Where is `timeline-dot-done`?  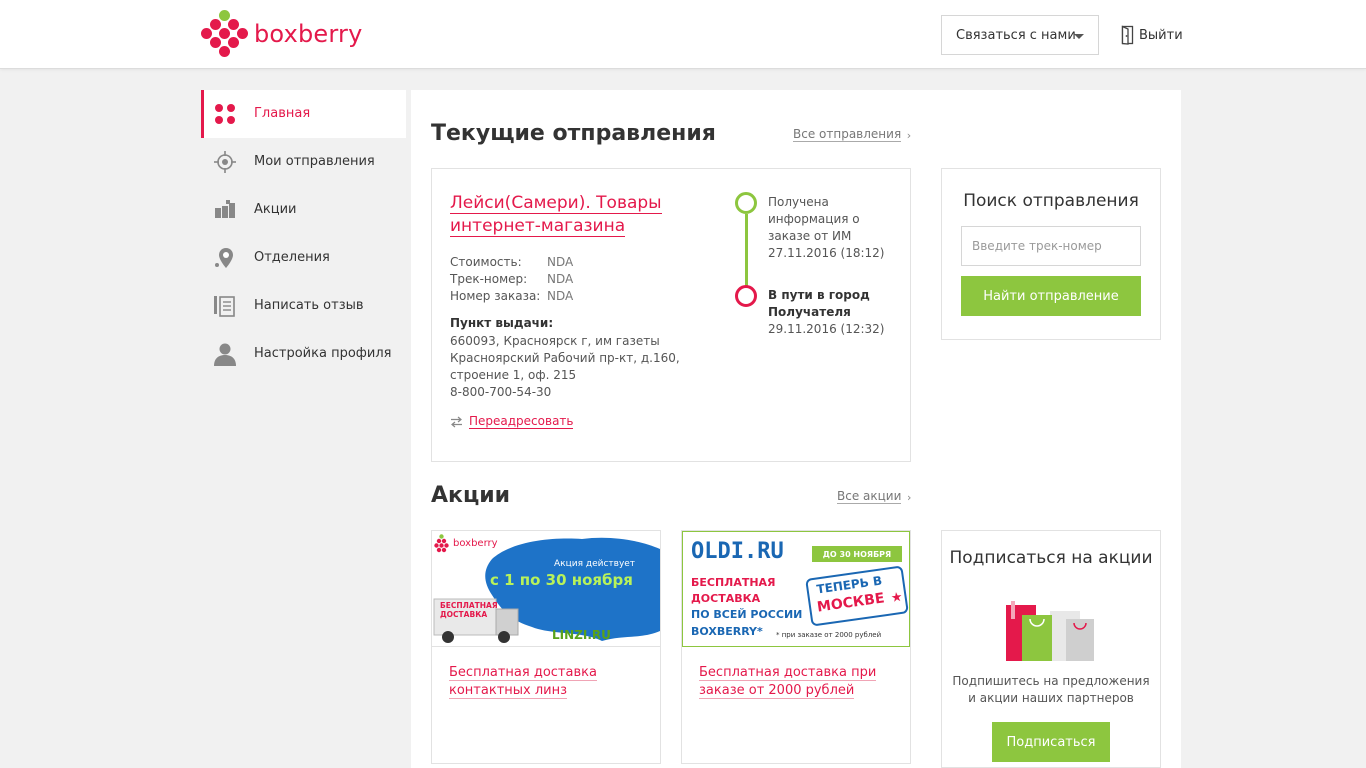
timeline-dot-done is located at coordinates (746, 203).